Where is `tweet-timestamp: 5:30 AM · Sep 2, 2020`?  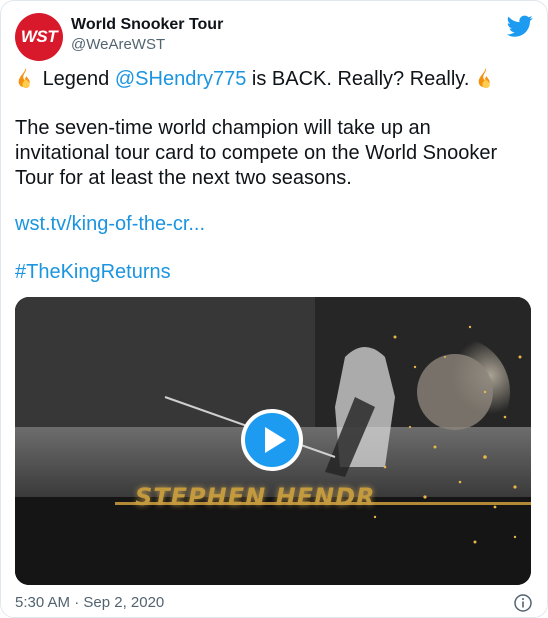 tweet-timestamp: 5:30 AM · Sep 2, 2020 is located at coordinates (89, 602).